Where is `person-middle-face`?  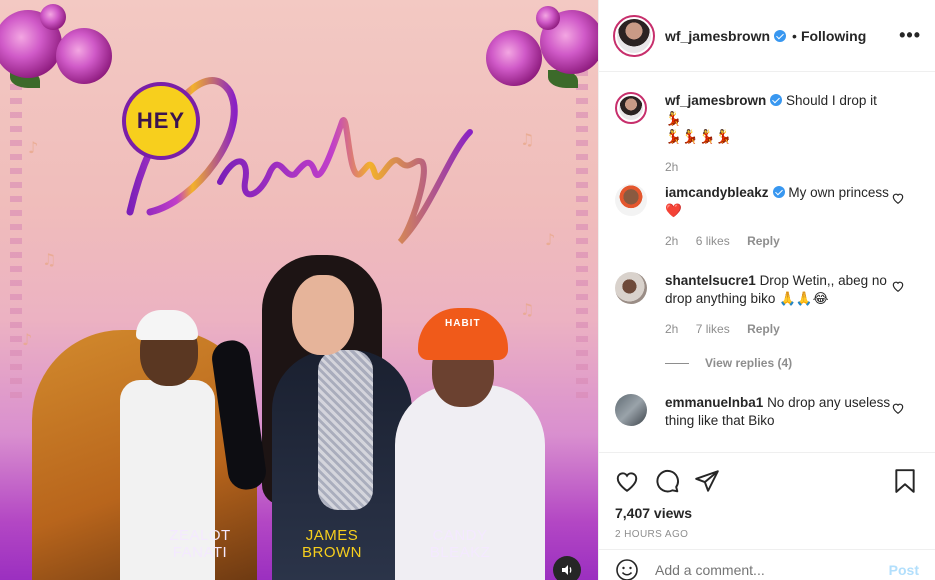
person-middle-face is located at coordinates (323, 315).